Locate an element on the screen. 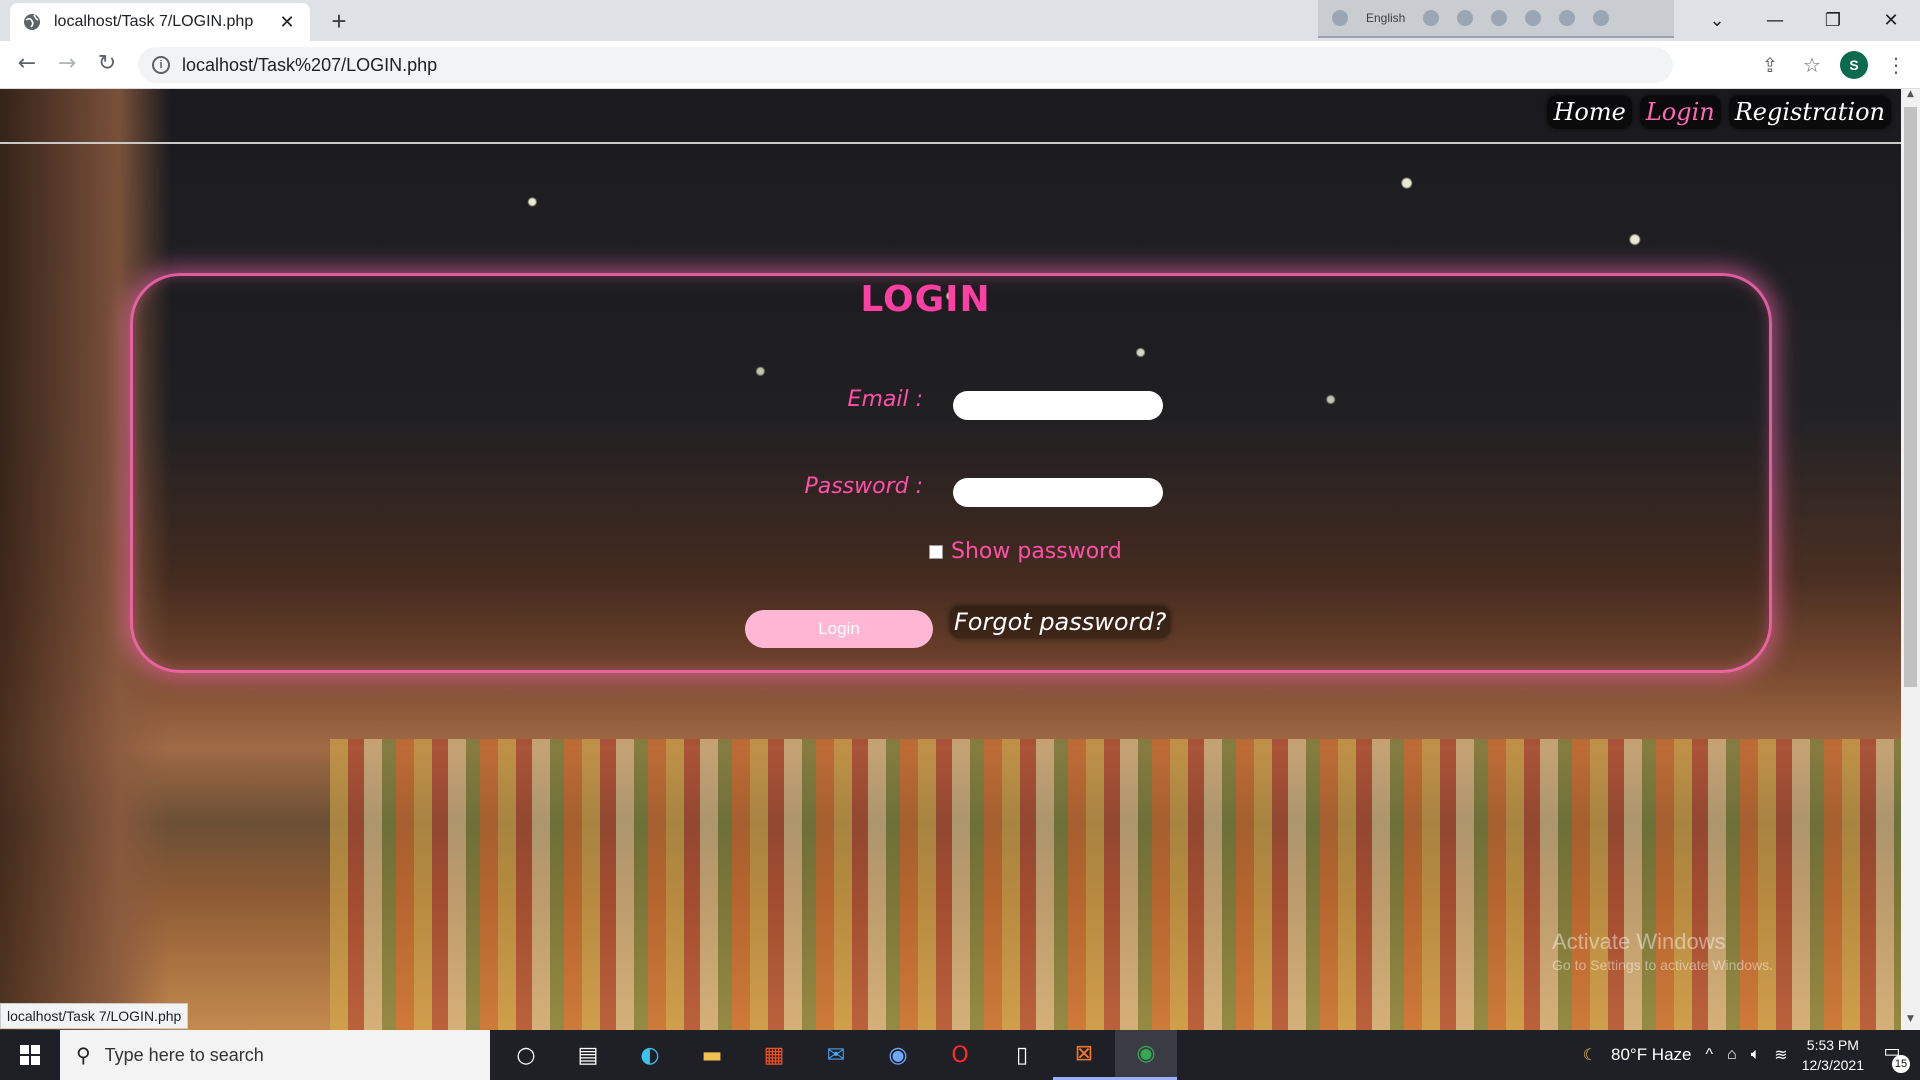 This screenshot has height=1080, width=1920. cortana-icon: ○ is located at coordinates (526, 1055).